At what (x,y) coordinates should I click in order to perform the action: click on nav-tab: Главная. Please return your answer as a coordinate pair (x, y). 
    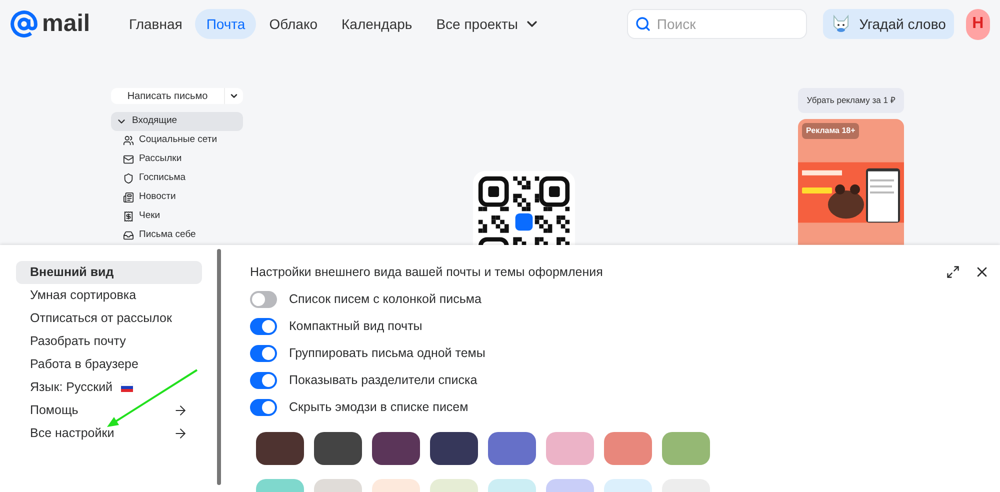
    Looking at the image, I should click on (156, 24).